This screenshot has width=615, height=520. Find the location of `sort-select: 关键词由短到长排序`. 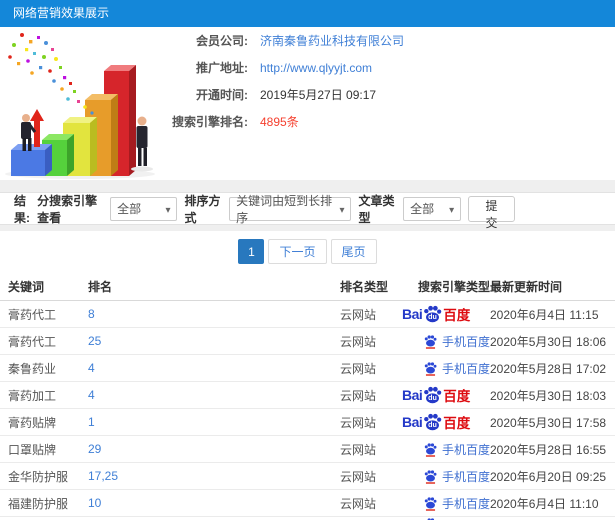

sort-select: 关键词由短到长排序 is located at coordinates (290, 209).